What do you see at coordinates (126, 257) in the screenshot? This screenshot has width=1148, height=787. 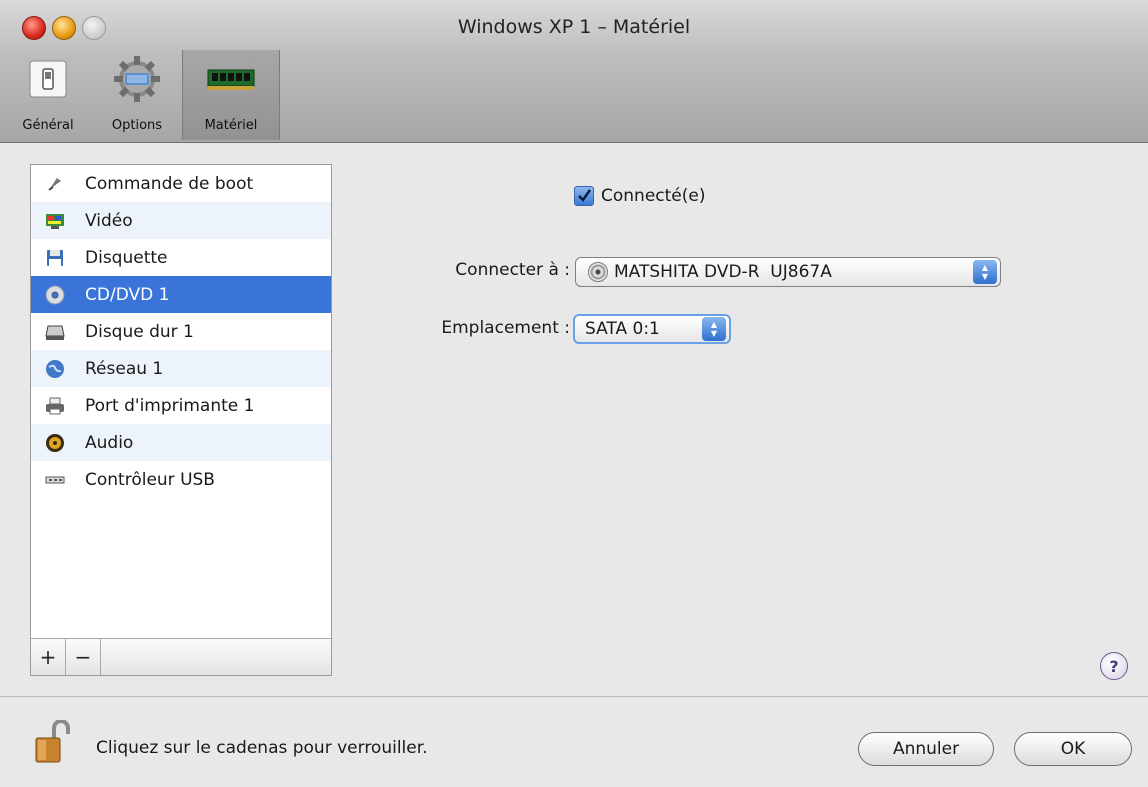 I see `device-item-label: Disquette` at bounding box center [126, 257].